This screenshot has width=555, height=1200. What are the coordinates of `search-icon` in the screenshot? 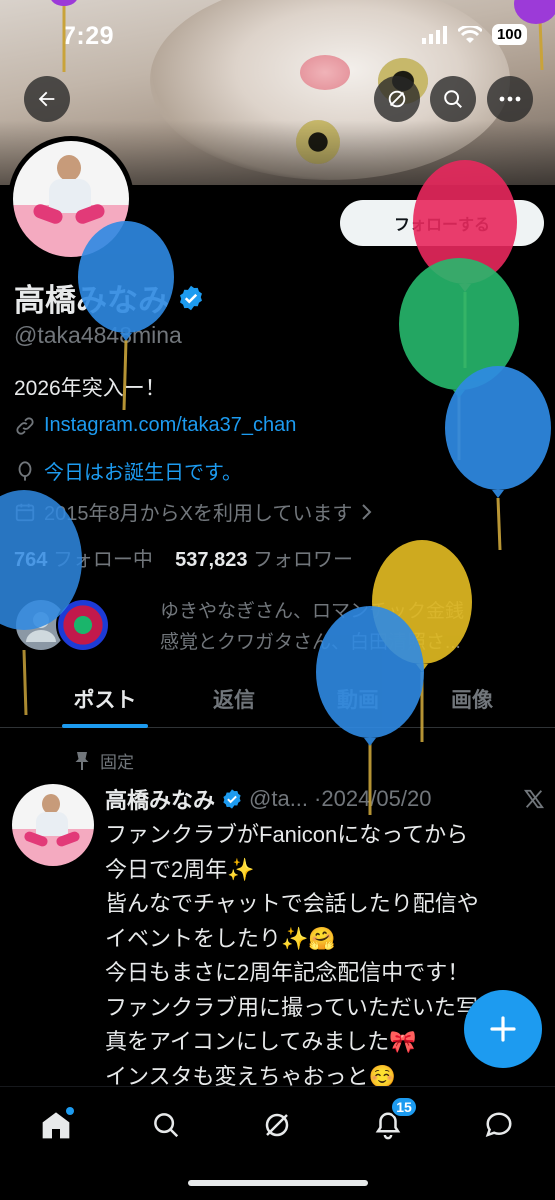 It's located at (166, 1125).